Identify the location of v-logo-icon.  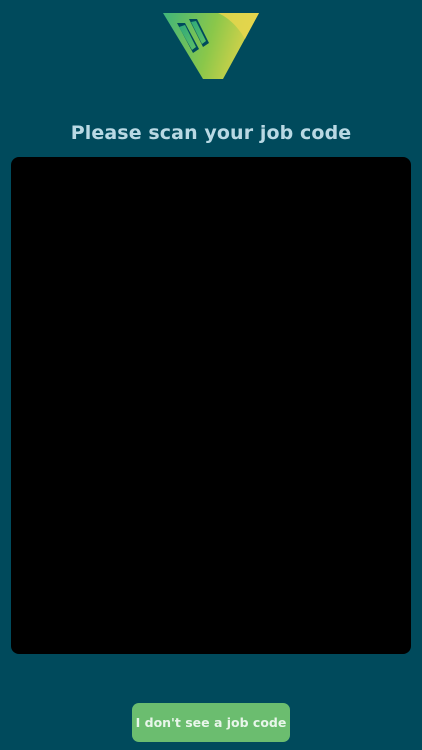
(211, 46).